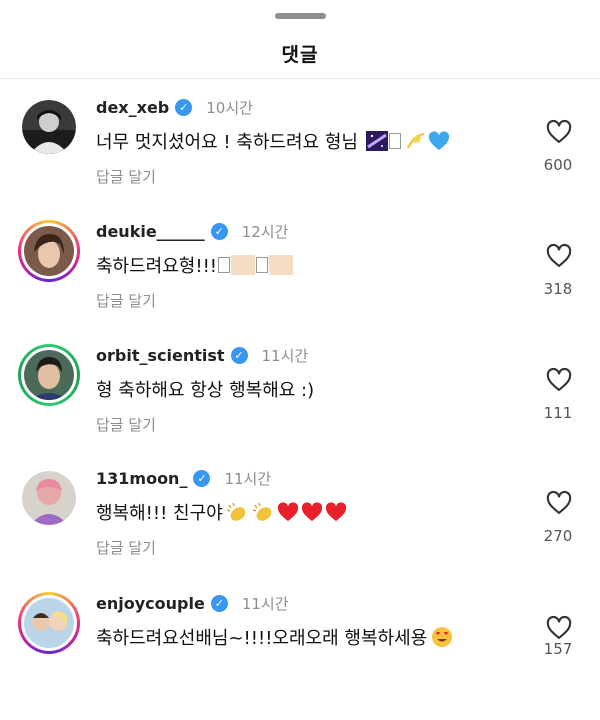  What do you see at coordinates (300, 78) in the screenshot?
I see `header-divider` at bounding box center [300, 78].